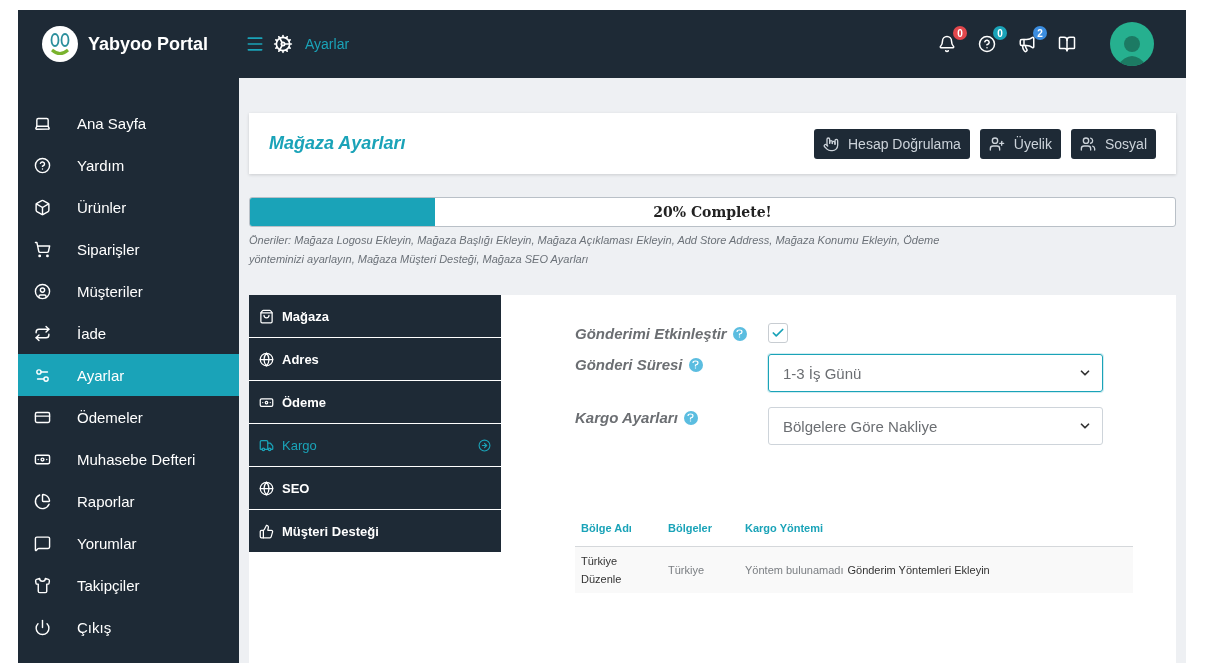  Describe the element at coordinates (794, 570) in the screenshot. I see `table-cell: Yöntem bulunamadı` at that location.